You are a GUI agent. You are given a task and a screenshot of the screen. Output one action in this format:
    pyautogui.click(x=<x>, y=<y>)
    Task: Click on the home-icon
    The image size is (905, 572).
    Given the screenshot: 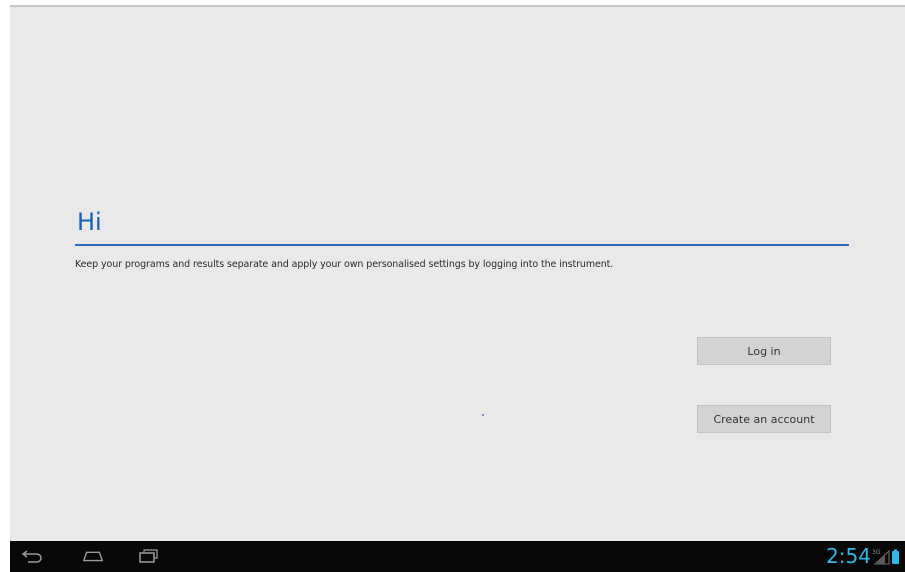 What is the action you would take?
    pyautogui.click(x=93, y=556)
    